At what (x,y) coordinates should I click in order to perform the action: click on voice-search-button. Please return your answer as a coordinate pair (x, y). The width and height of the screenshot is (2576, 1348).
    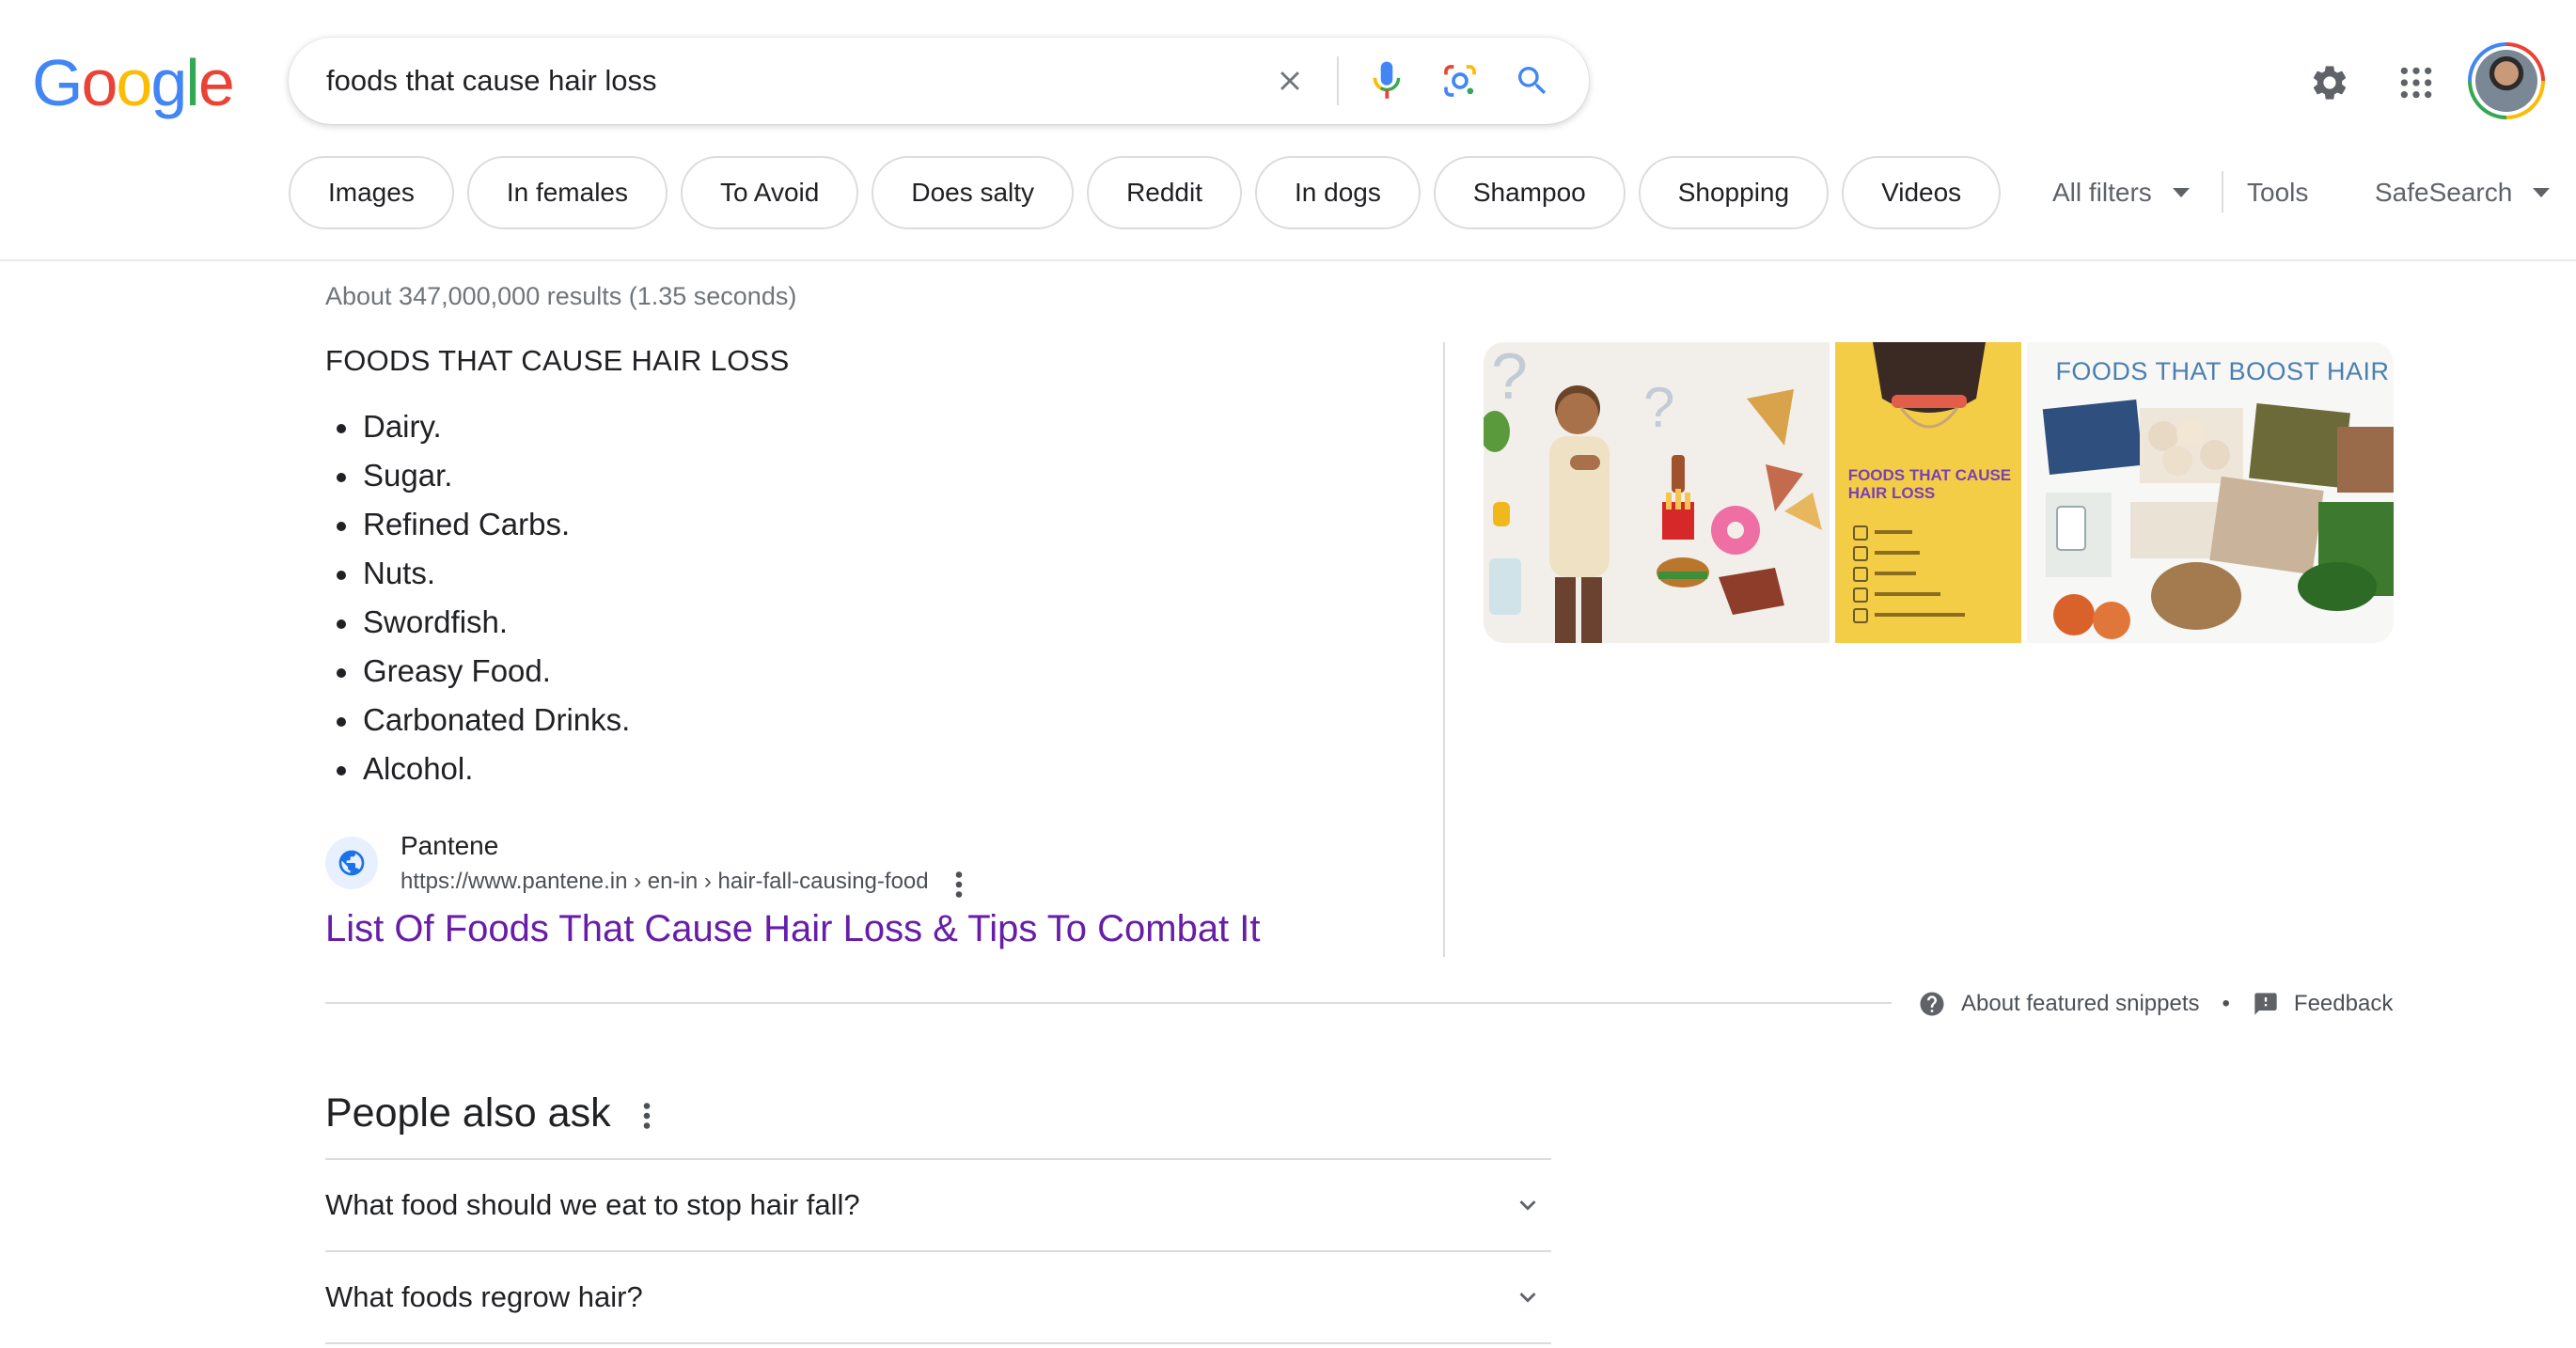
    Looking at the image, I should click on (1386, 81).